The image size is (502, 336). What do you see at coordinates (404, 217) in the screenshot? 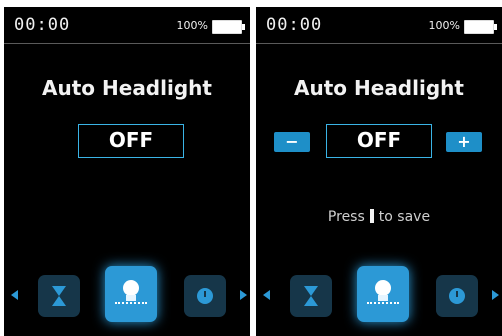
I see `hint-text-after: to save` at bounding box center [404, 217].